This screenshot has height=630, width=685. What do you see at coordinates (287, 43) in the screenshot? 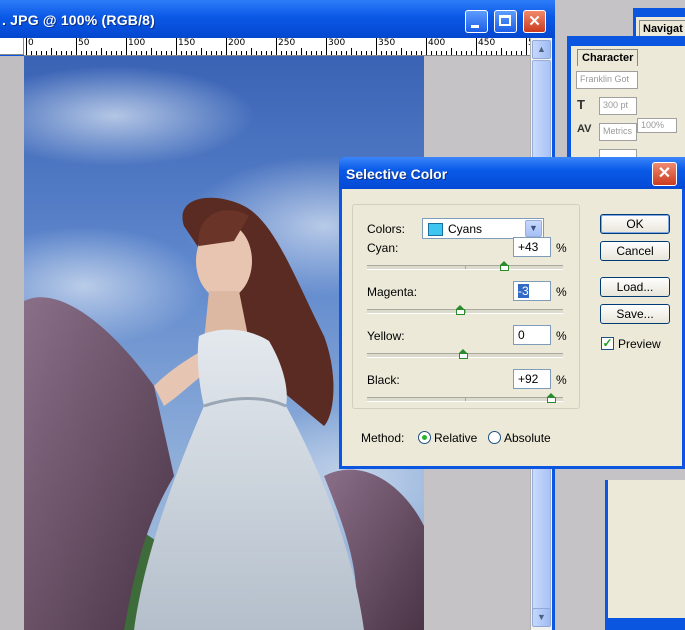
I see `ruler-tick-label: 250` at bounding box center [287, 43].